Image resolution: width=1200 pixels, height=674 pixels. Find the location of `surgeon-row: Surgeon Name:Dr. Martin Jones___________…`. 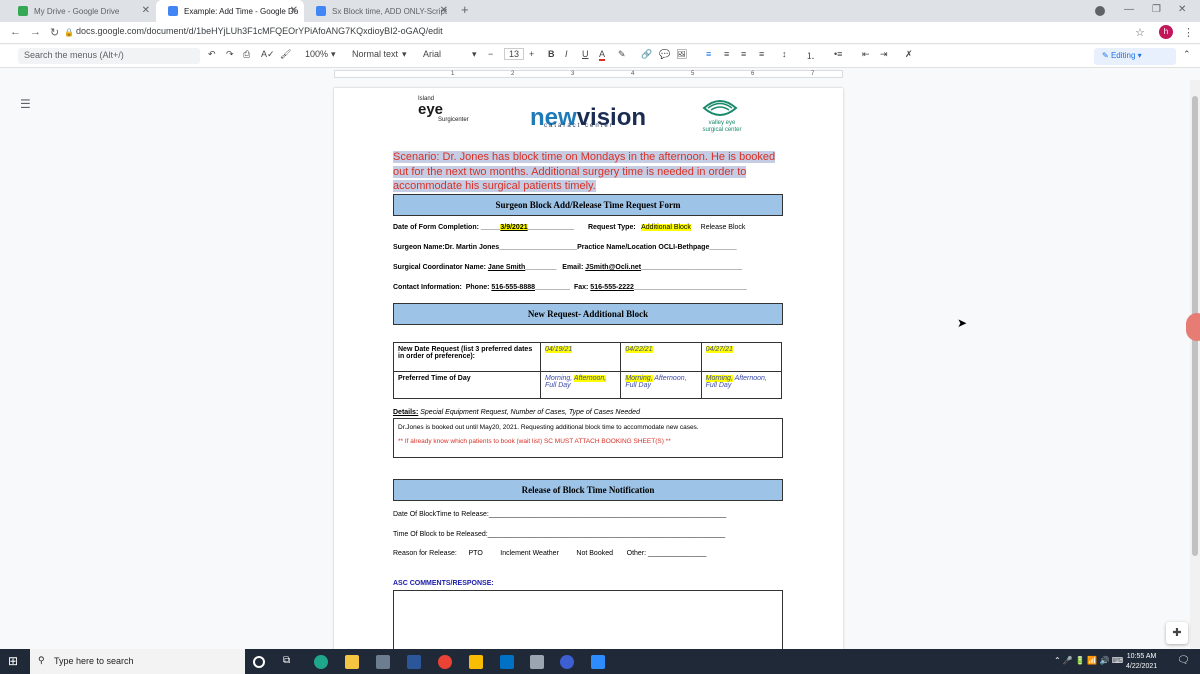

surgeon-row: Surgeon Name:Dr. Martin Jones___________… is located at coordinates (565, 247).